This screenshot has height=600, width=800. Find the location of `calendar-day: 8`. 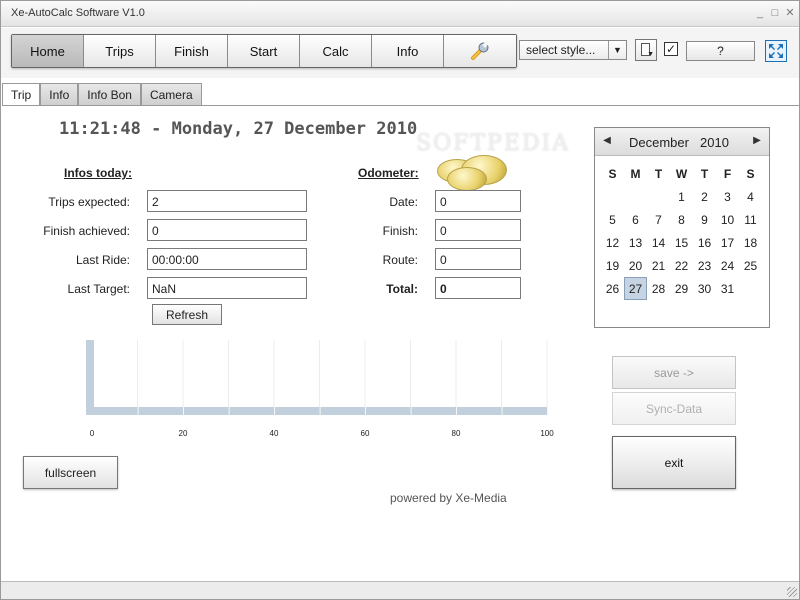

calendar-day: 8 is located at coordinates (681, 219).